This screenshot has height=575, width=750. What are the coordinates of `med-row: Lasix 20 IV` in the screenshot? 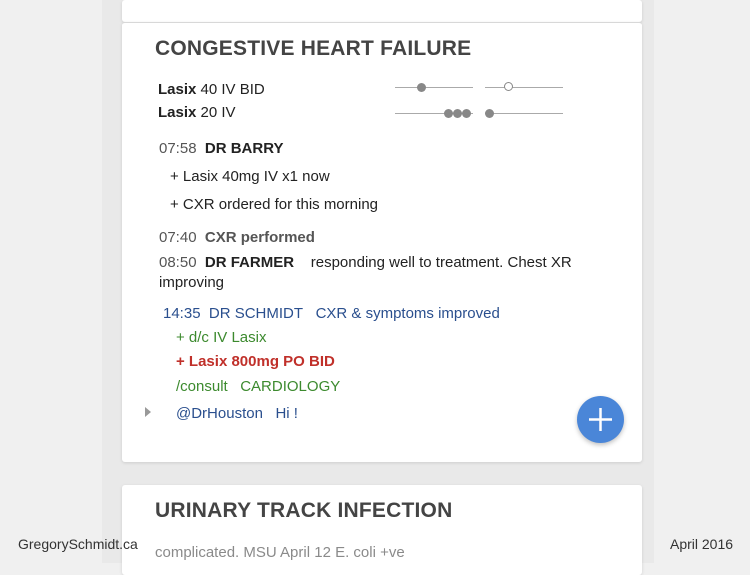 It's located at (197, 112).